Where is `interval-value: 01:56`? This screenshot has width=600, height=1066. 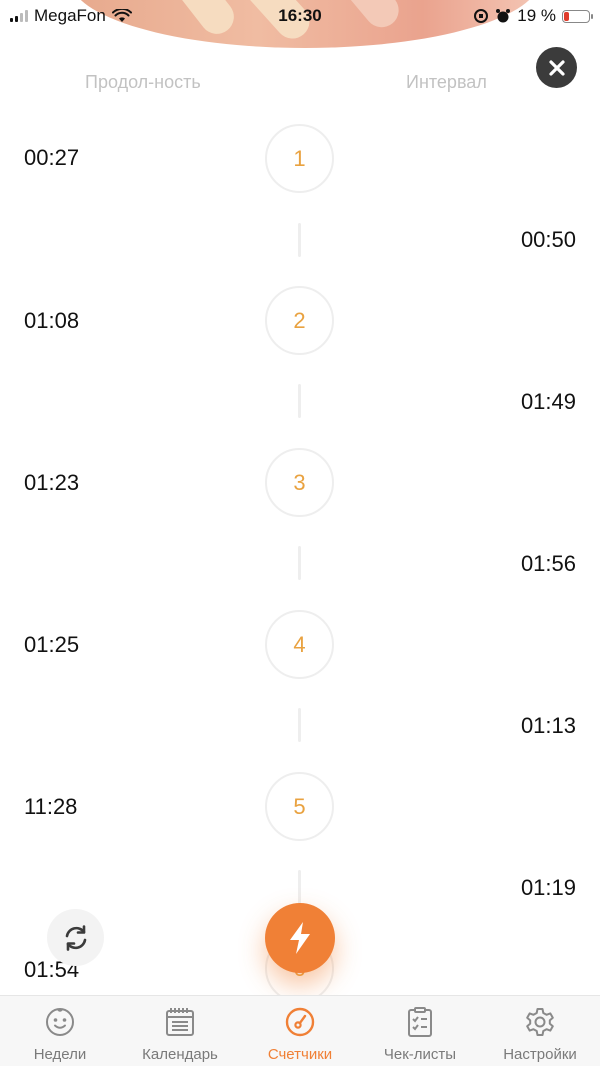
interval-value: 01:56 is located at coordinates (548, 563).